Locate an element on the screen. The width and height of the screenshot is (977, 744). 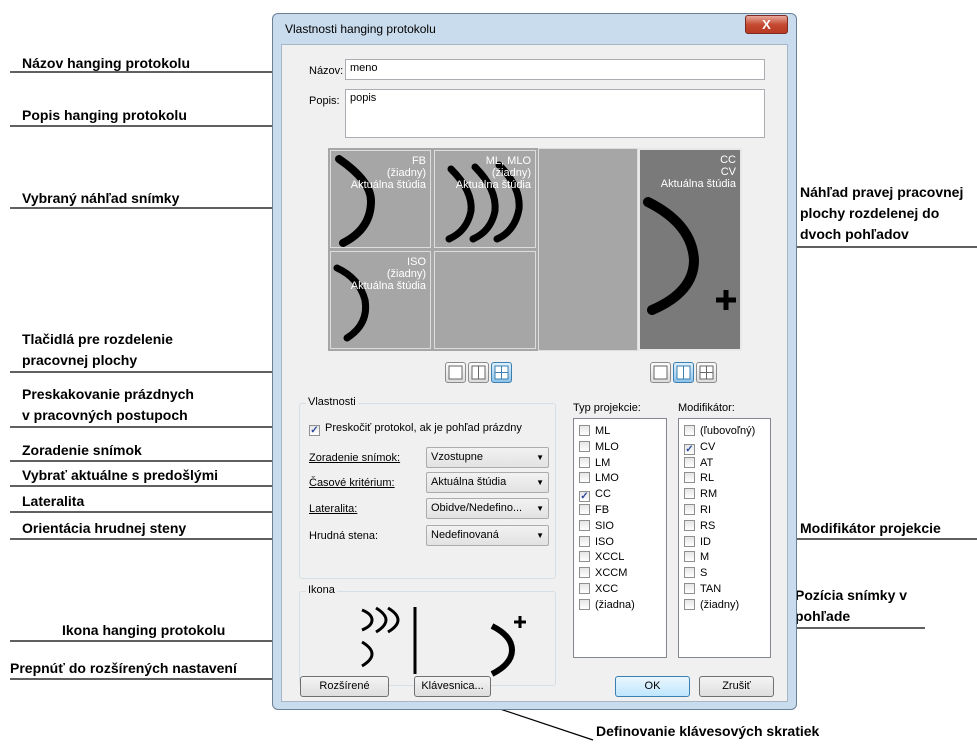
close-button: X is located at coordinates (766, 24).